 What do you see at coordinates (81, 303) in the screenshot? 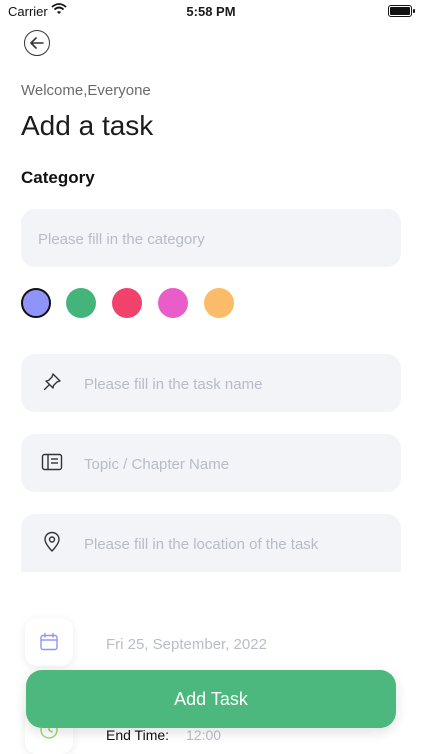
I see `color-swatch-green` at bounding box center [81, 303].